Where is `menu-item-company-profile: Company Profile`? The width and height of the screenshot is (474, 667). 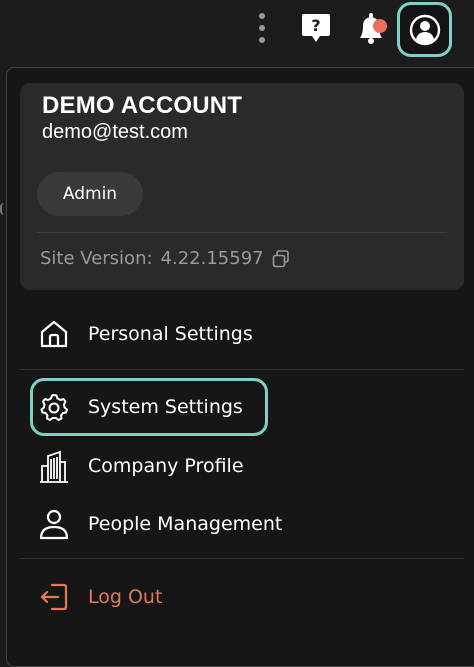 menu-item-company-profile: Company Profile is located at coordinates (230, 466).